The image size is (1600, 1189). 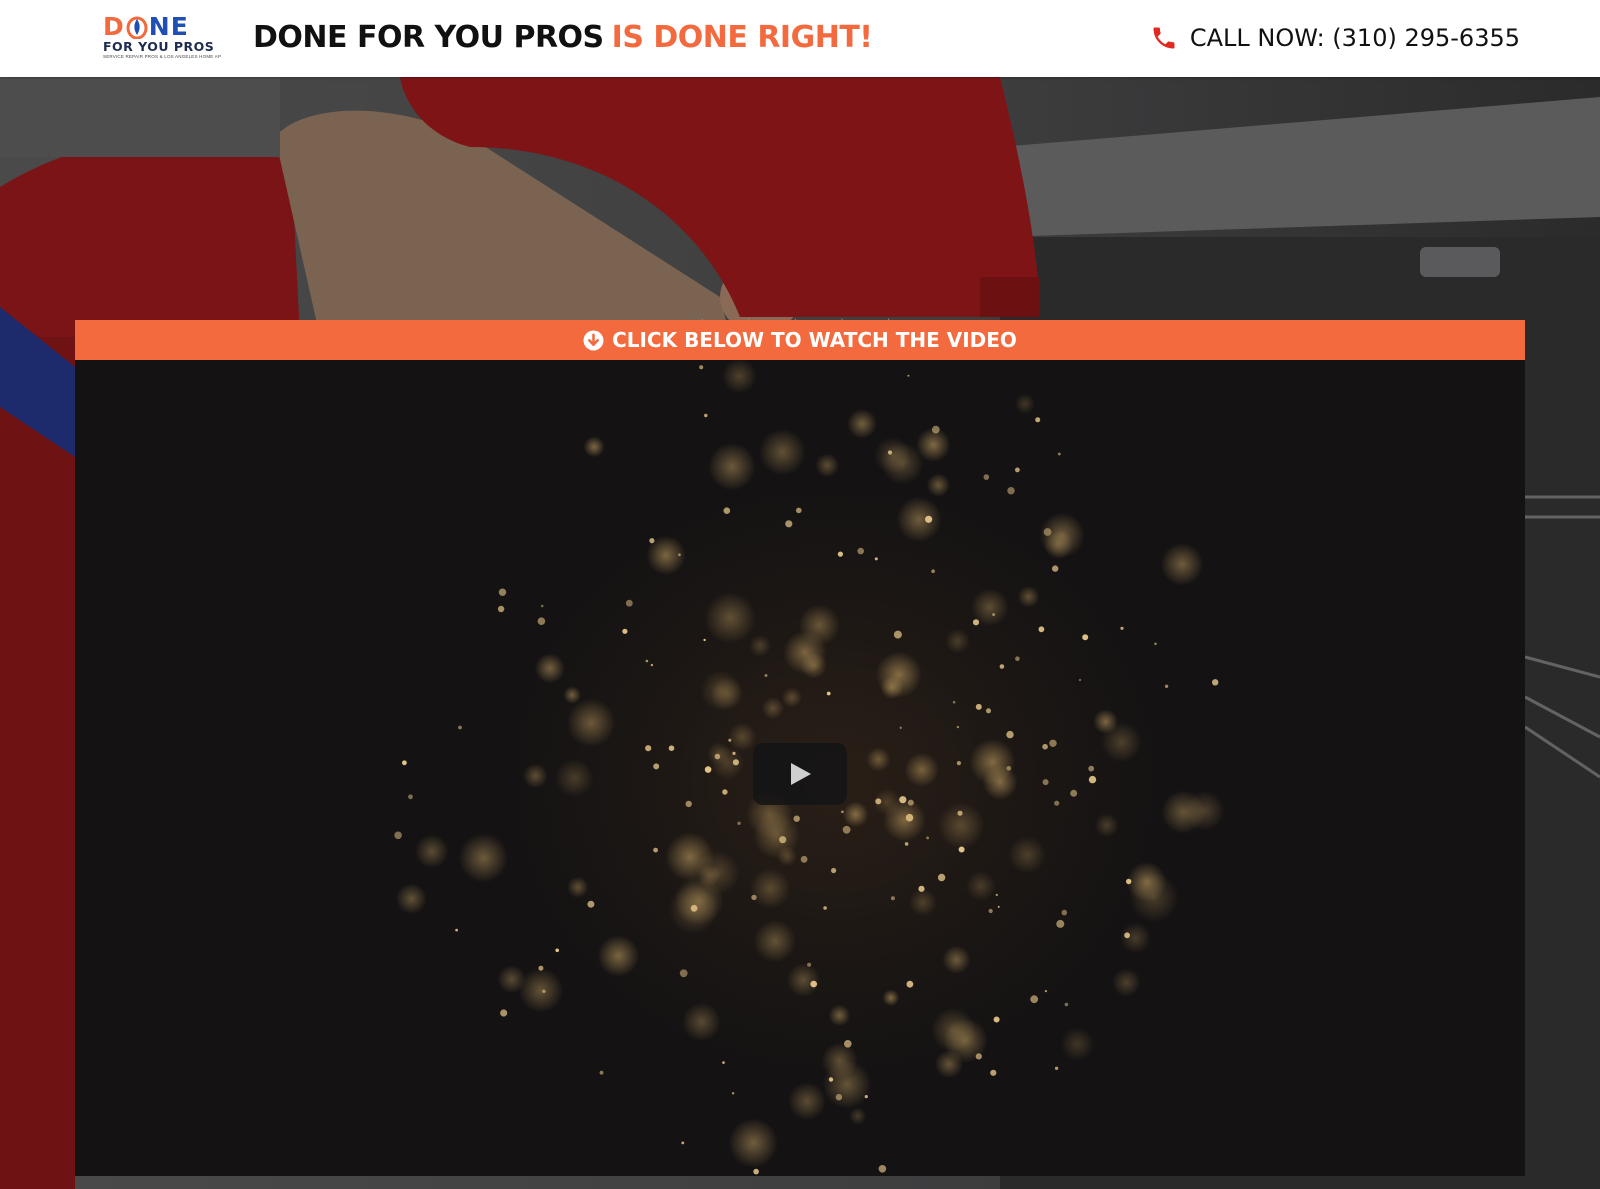 I want to click on headline-part2: IS DONE RIGHT!, so click(x=742, y=37).